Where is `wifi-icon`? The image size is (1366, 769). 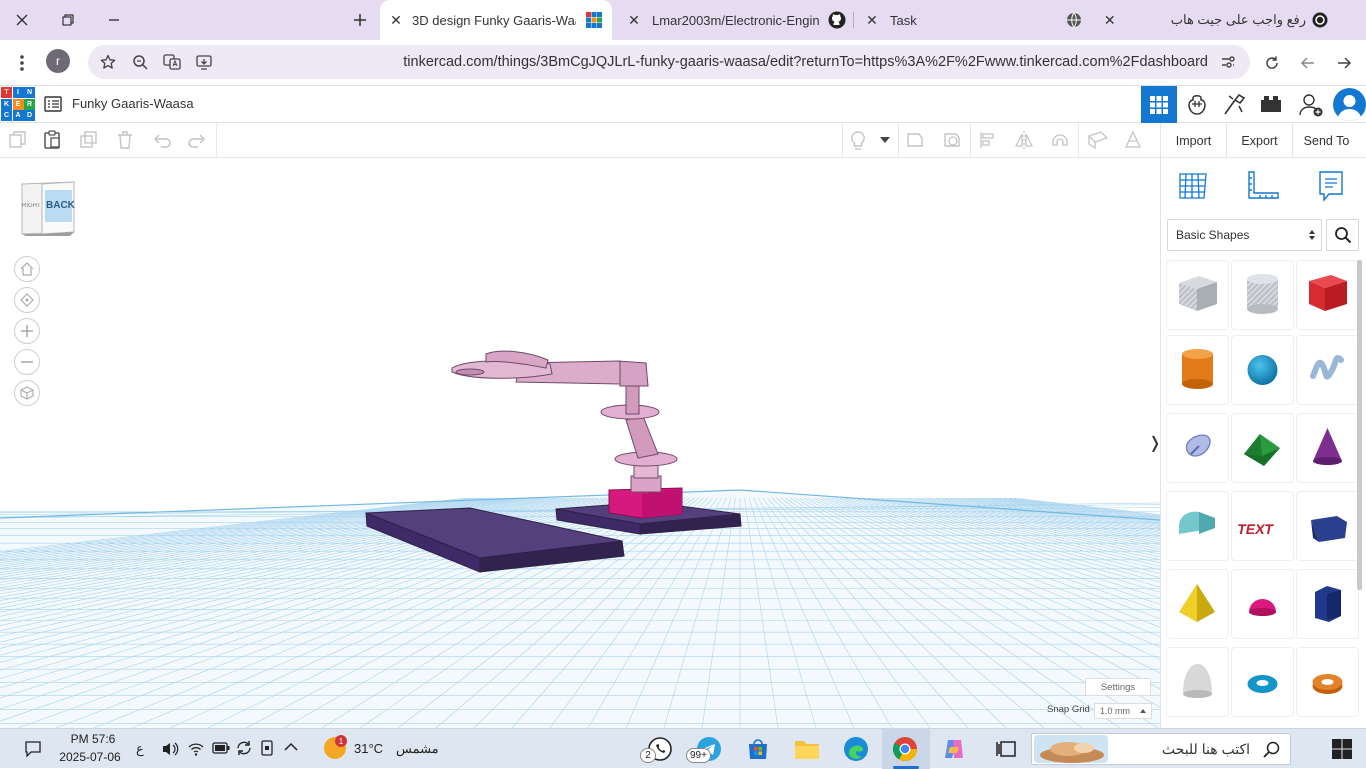
wifi-icon is located at coordinates (196, 749).